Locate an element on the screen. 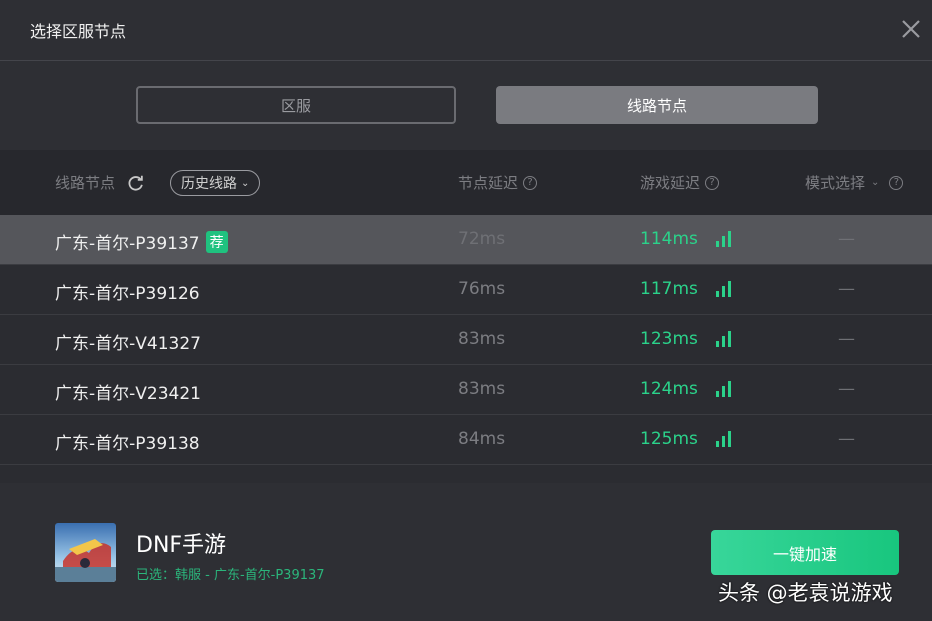 The image size is (932, 621). route-name: 广东-首尔-P39137 荐 is located at coordinates (141, 241).